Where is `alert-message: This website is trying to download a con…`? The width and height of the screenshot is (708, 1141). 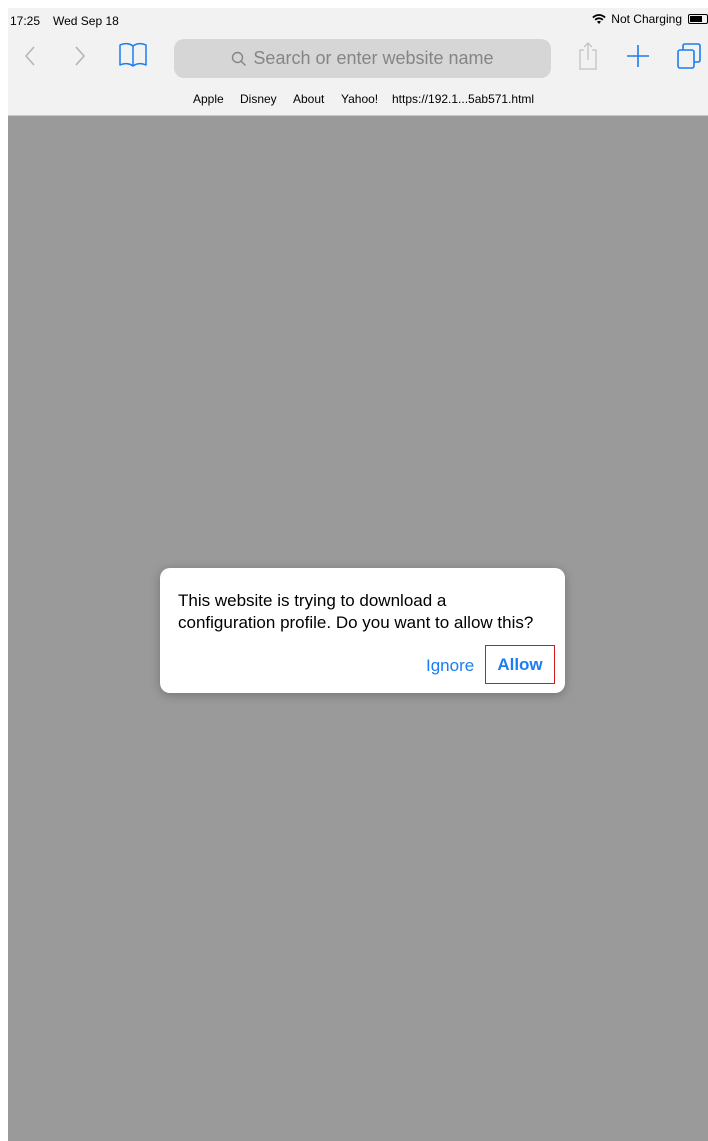
alert-message: This website is trying to download a con… is located at coordinates (356, 611).